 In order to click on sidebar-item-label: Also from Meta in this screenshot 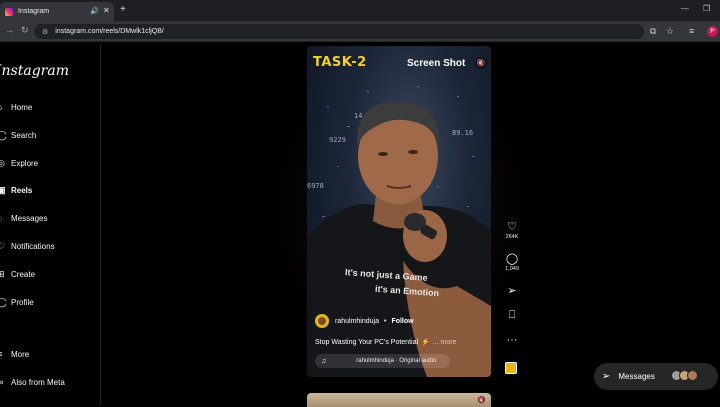, I will do `click(38, 382)`.